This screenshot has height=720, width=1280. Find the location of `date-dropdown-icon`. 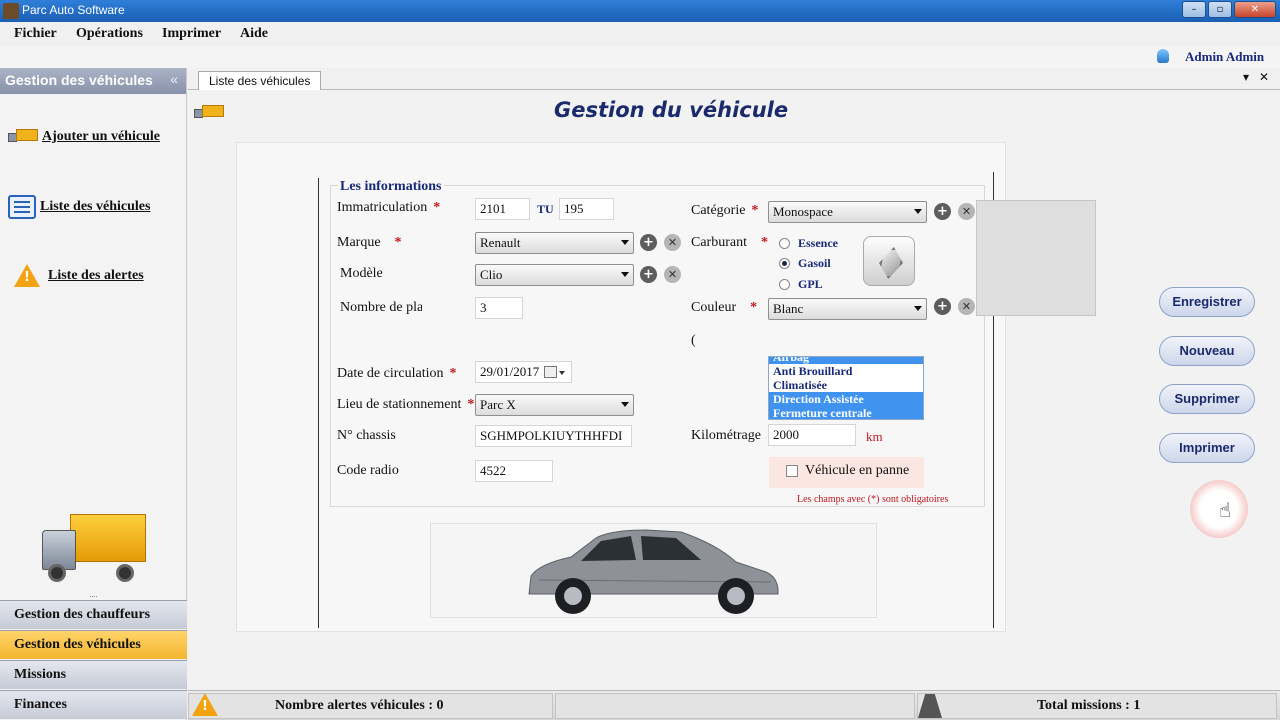

date-dropdown-icon is located at coordinates (562, 373).